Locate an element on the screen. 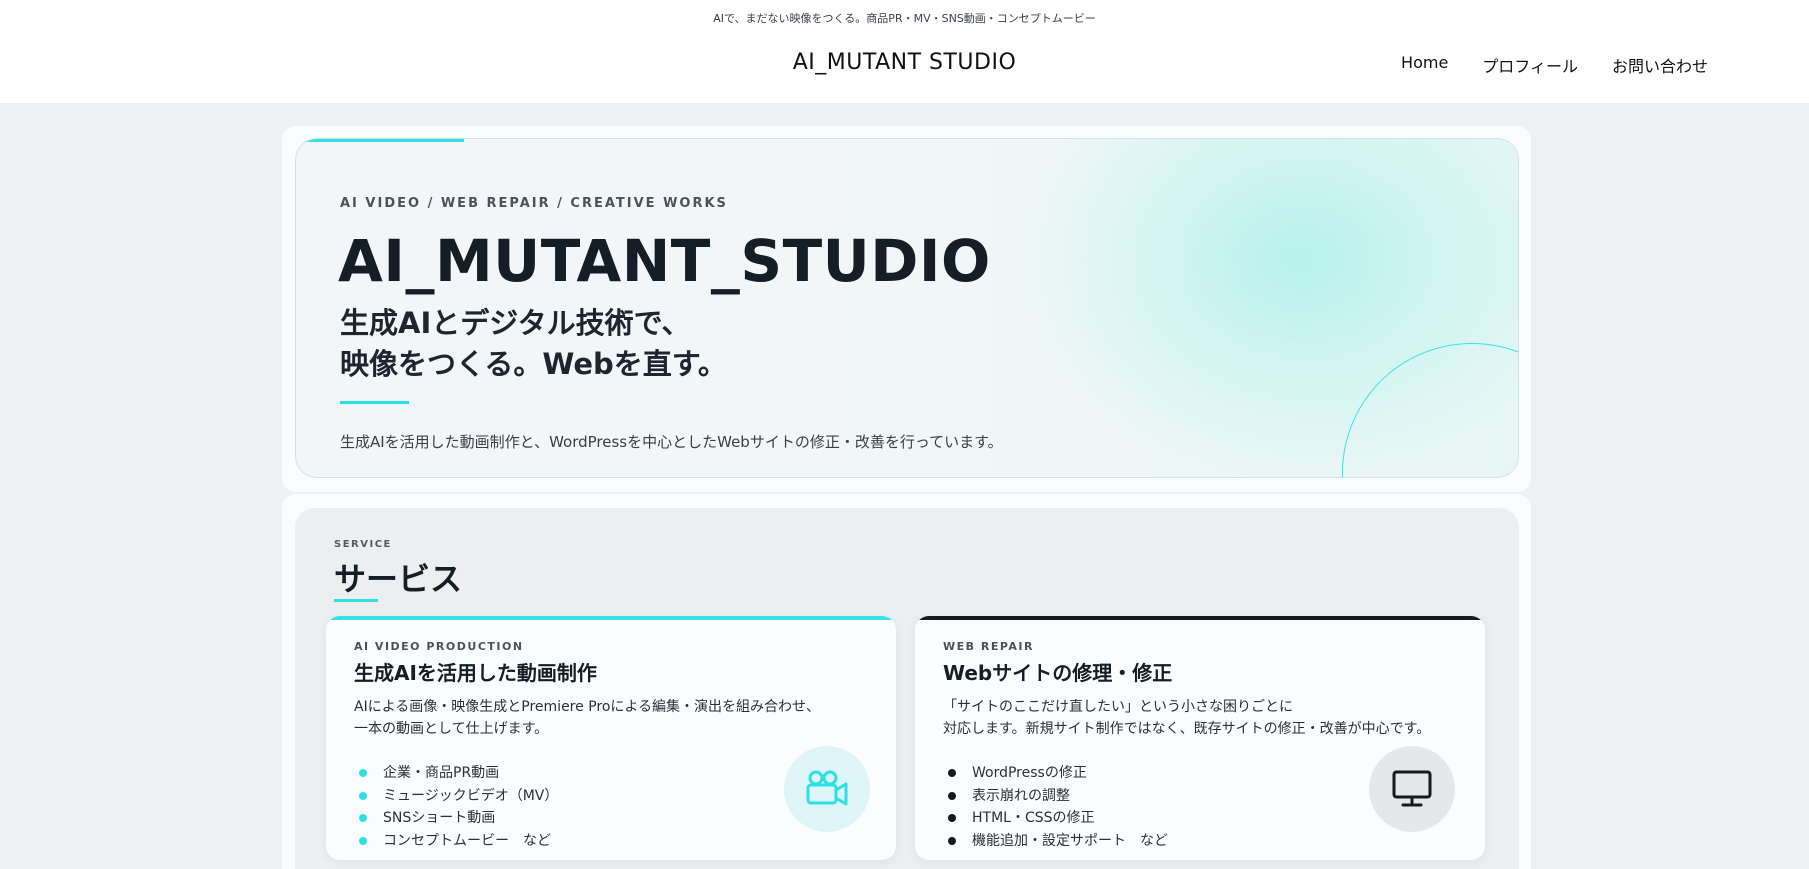 This screenshot has height=869, width=1809. service-divider is located at coordinates (356, 600).